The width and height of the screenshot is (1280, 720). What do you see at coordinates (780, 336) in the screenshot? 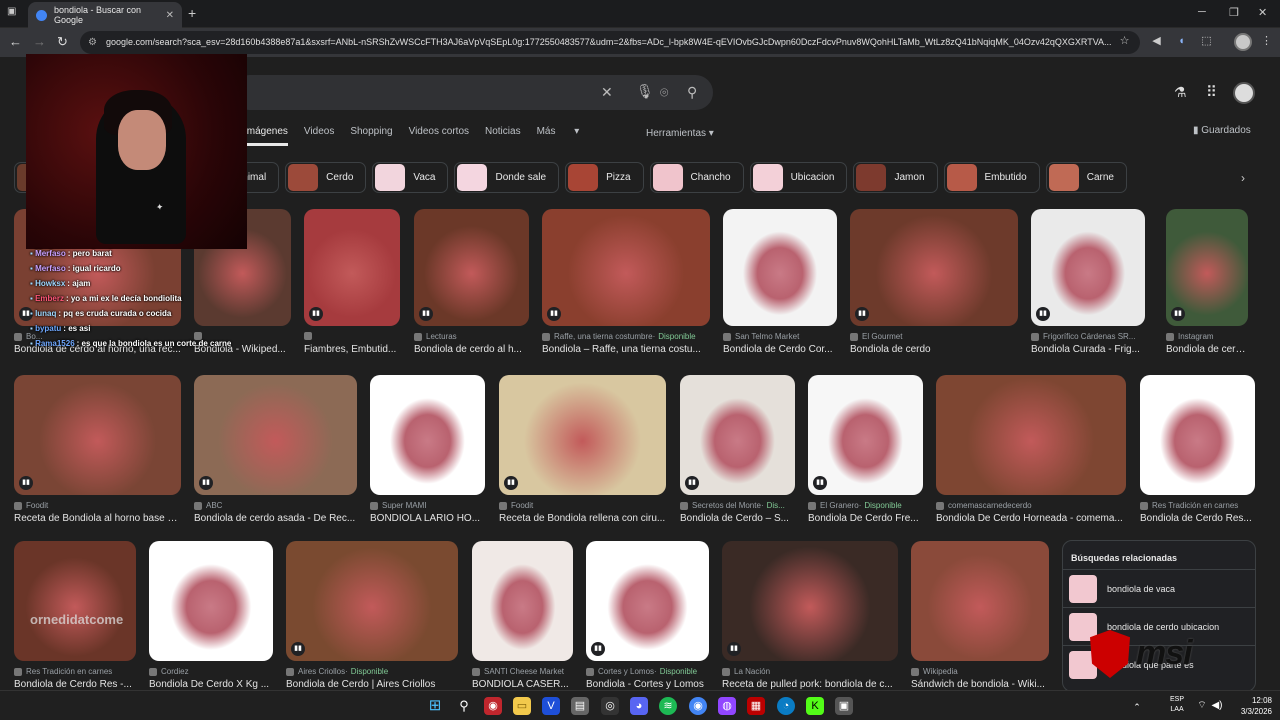
I see `result-source: San Telmo Market` at bounding box center [780, 336].